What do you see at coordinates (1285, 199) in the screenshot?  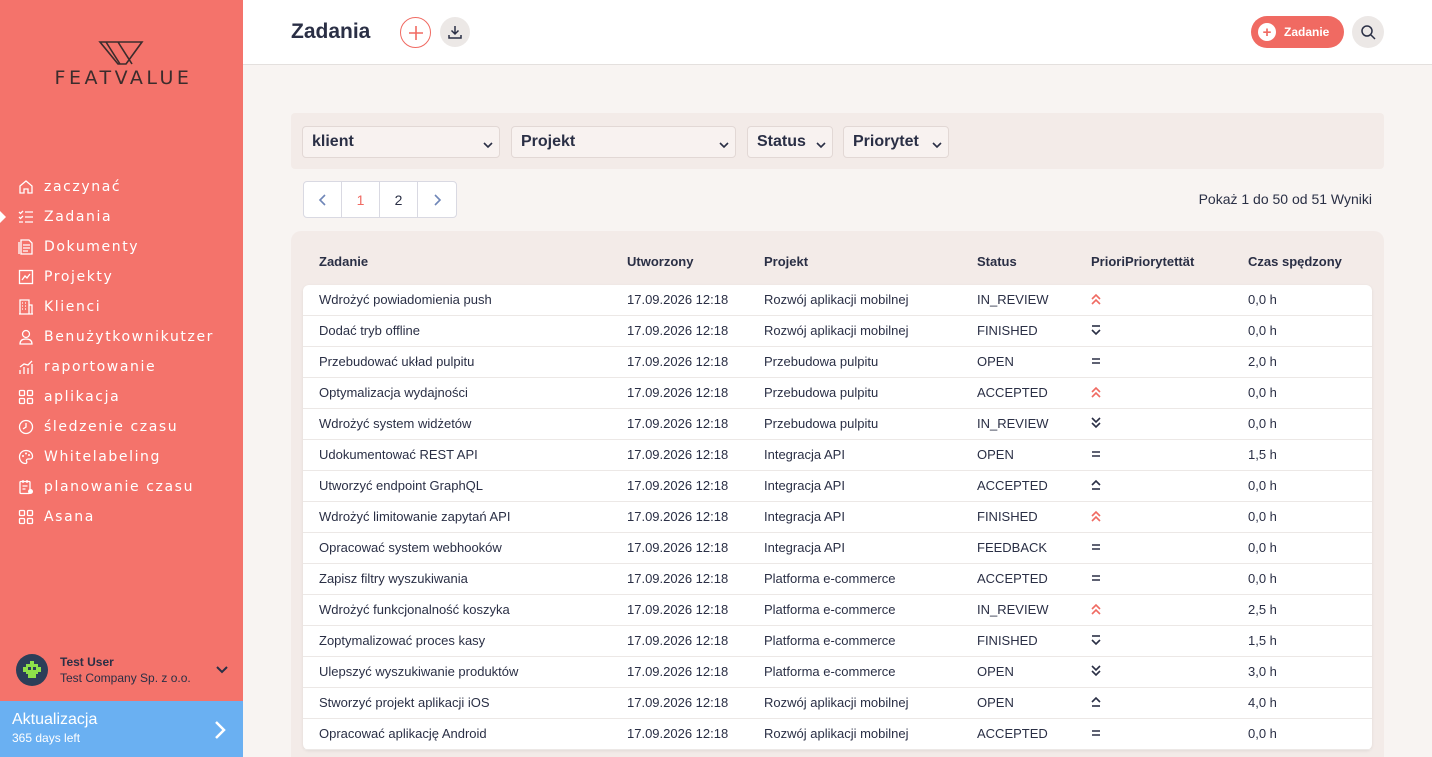 I see `results-count: Pokaż 1 do 50 od 51 Wyniki` at bounding box center [1285, 199].